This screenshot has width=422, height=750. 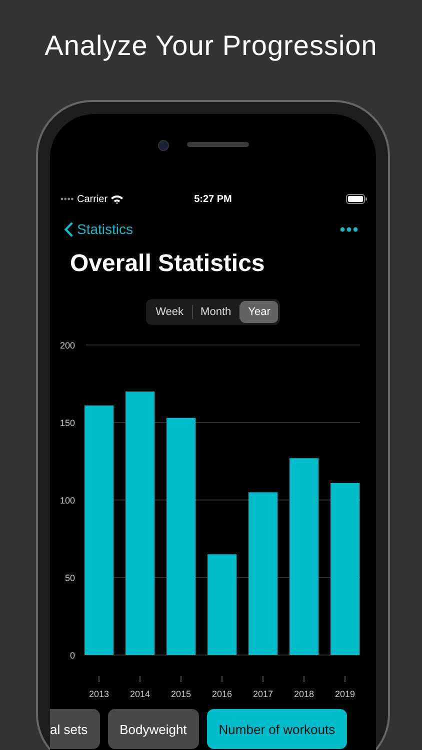 What do you see at coordinates (345, 694) in the screenshot?
I see `axis-label: 2019` at bounding box center [345, 694].